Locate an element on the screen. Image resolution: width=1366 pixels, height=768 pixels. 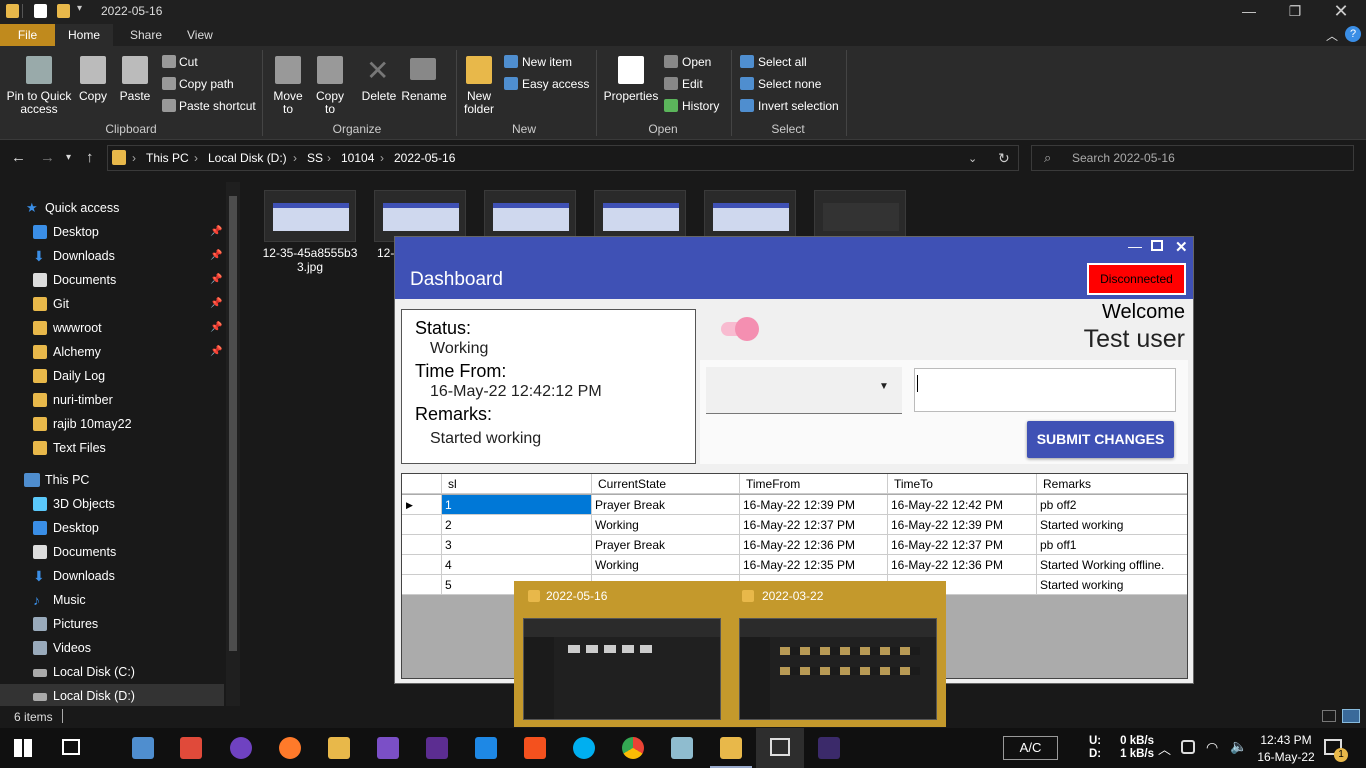
nav-pc-local-disk-c: Local Disk (C:) is located at coordinates (112, 672).